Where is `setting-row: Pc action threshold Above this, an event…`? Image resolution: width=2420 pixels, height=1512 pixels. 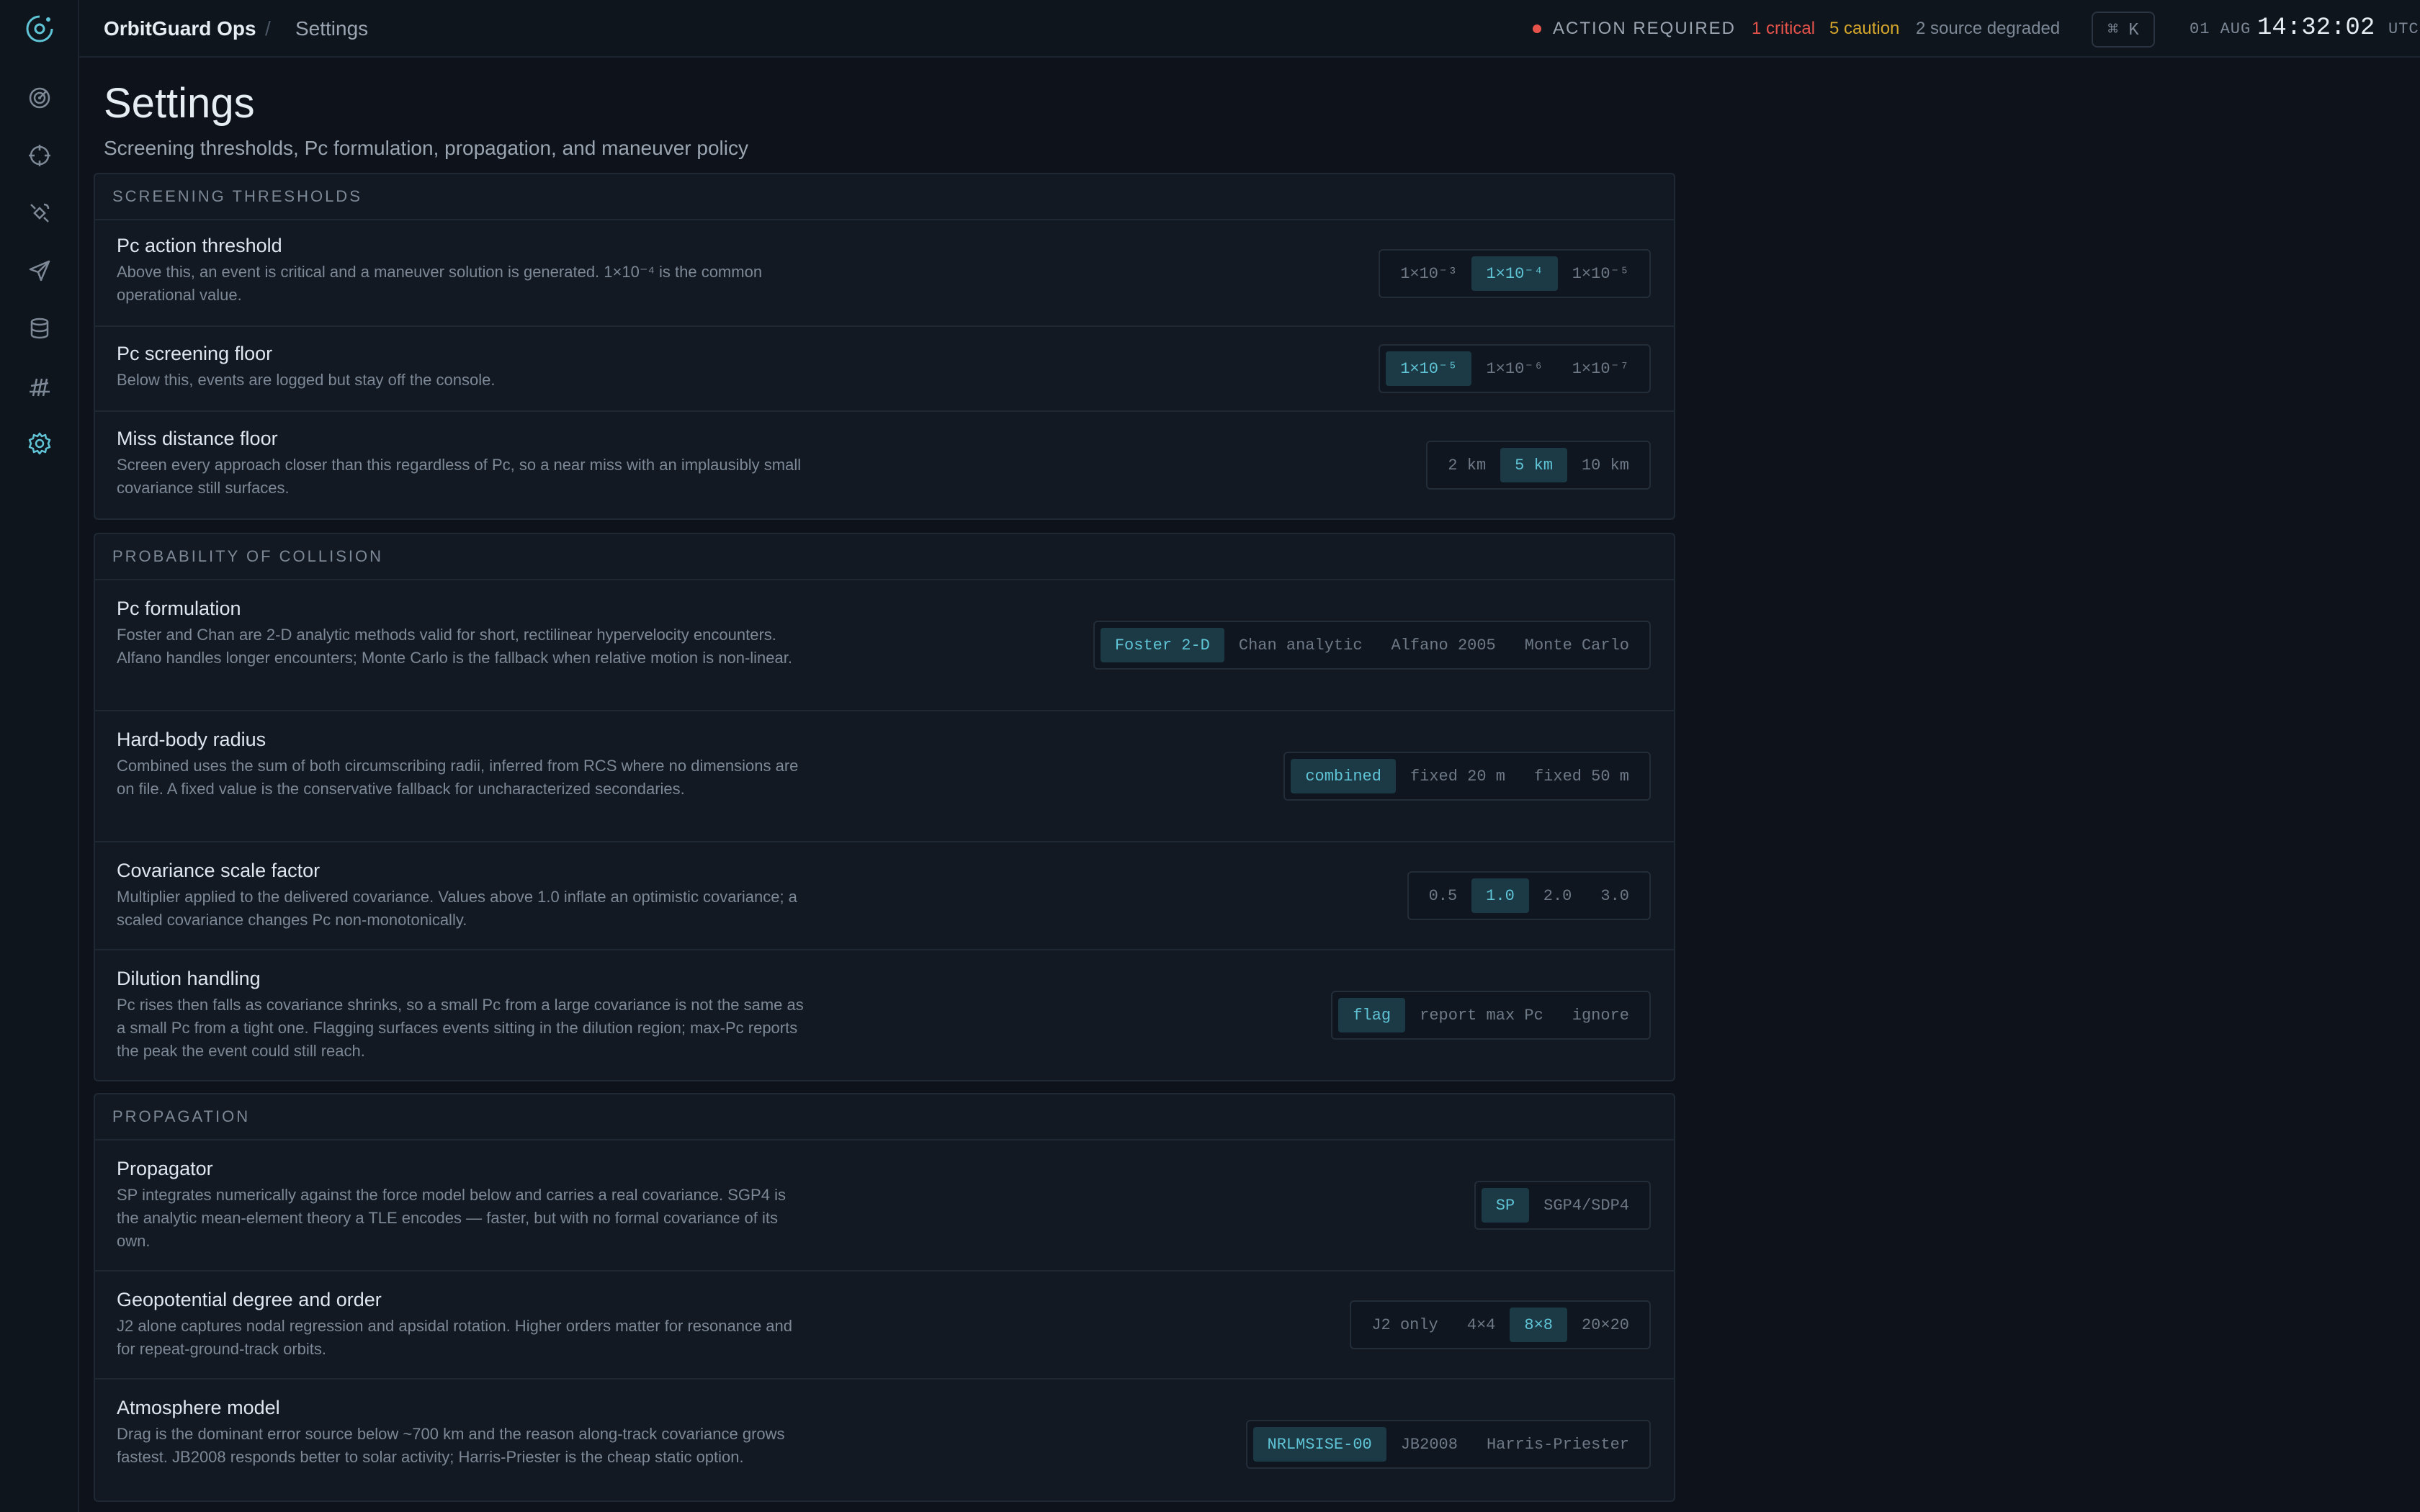 setting-row: Pc action threshold Above this, an event… is located at coordinates (885, 273).